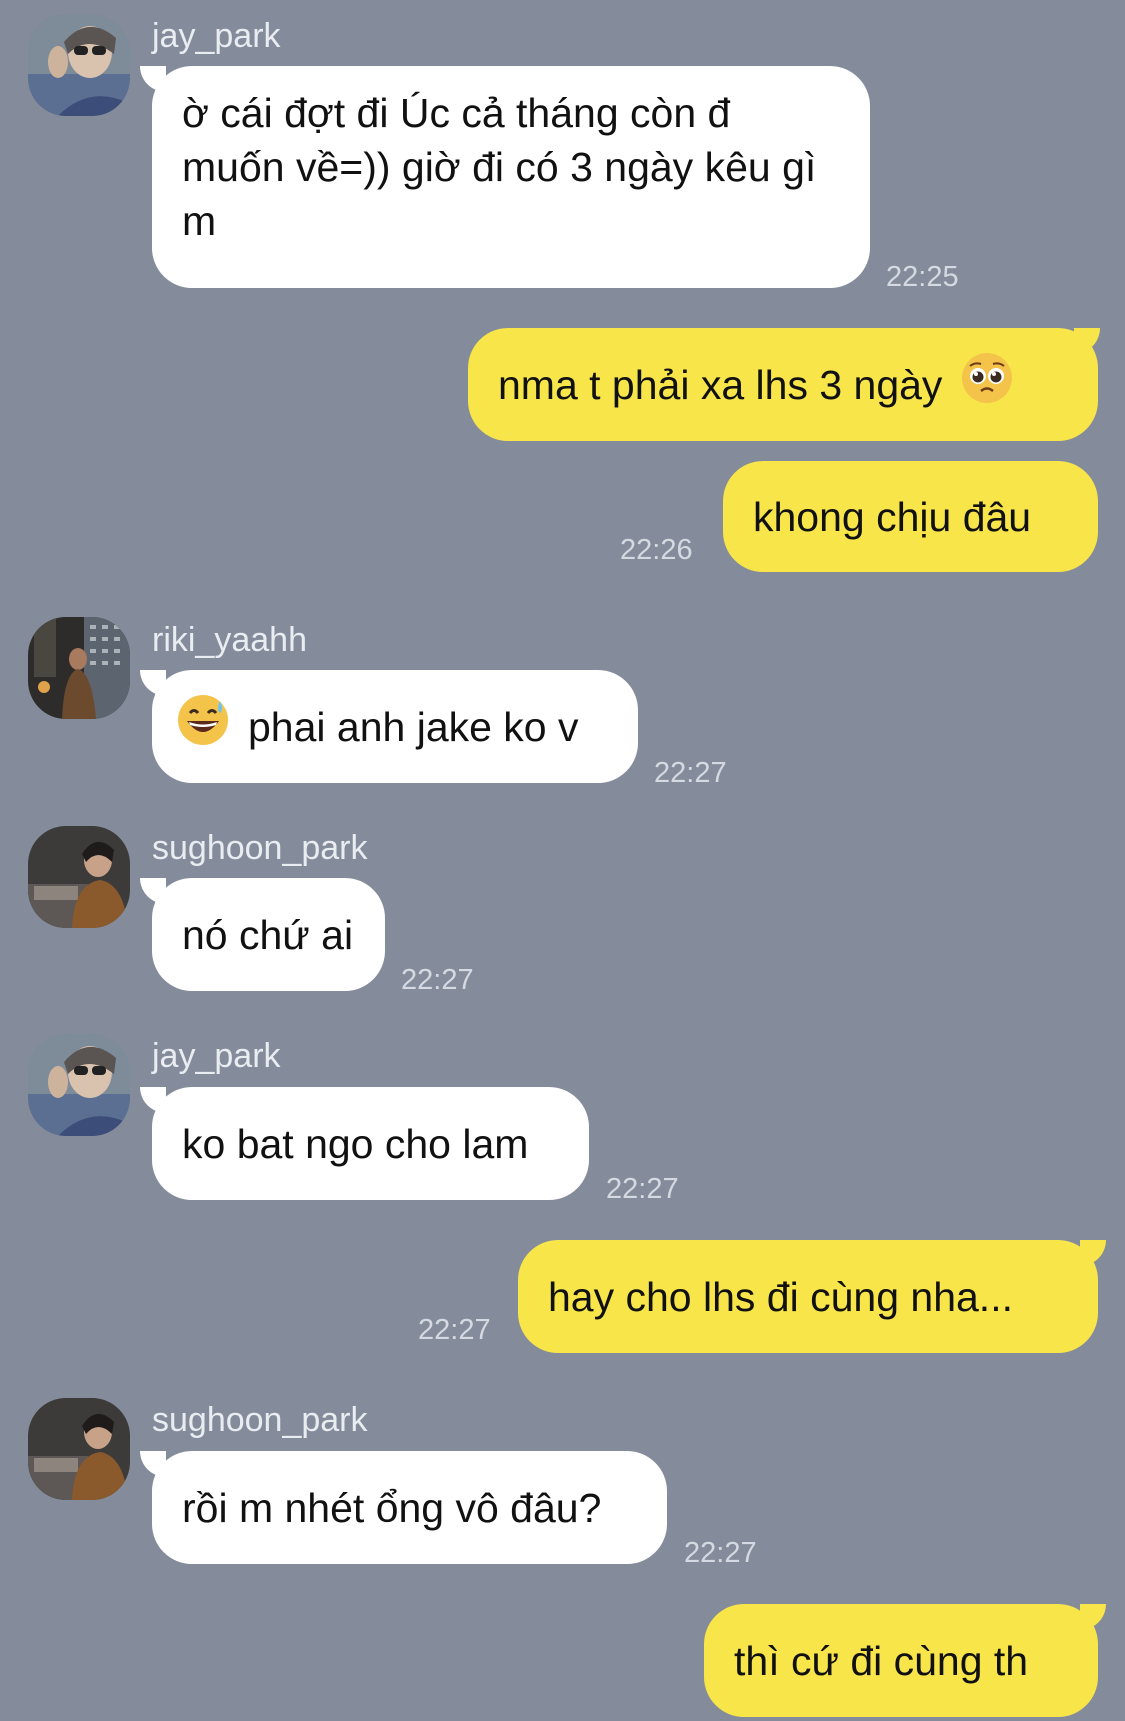 Image resolution: width=1125 pixels, height=1721 pixels. I want to click on riki-avatar-image, so click(79, 668).